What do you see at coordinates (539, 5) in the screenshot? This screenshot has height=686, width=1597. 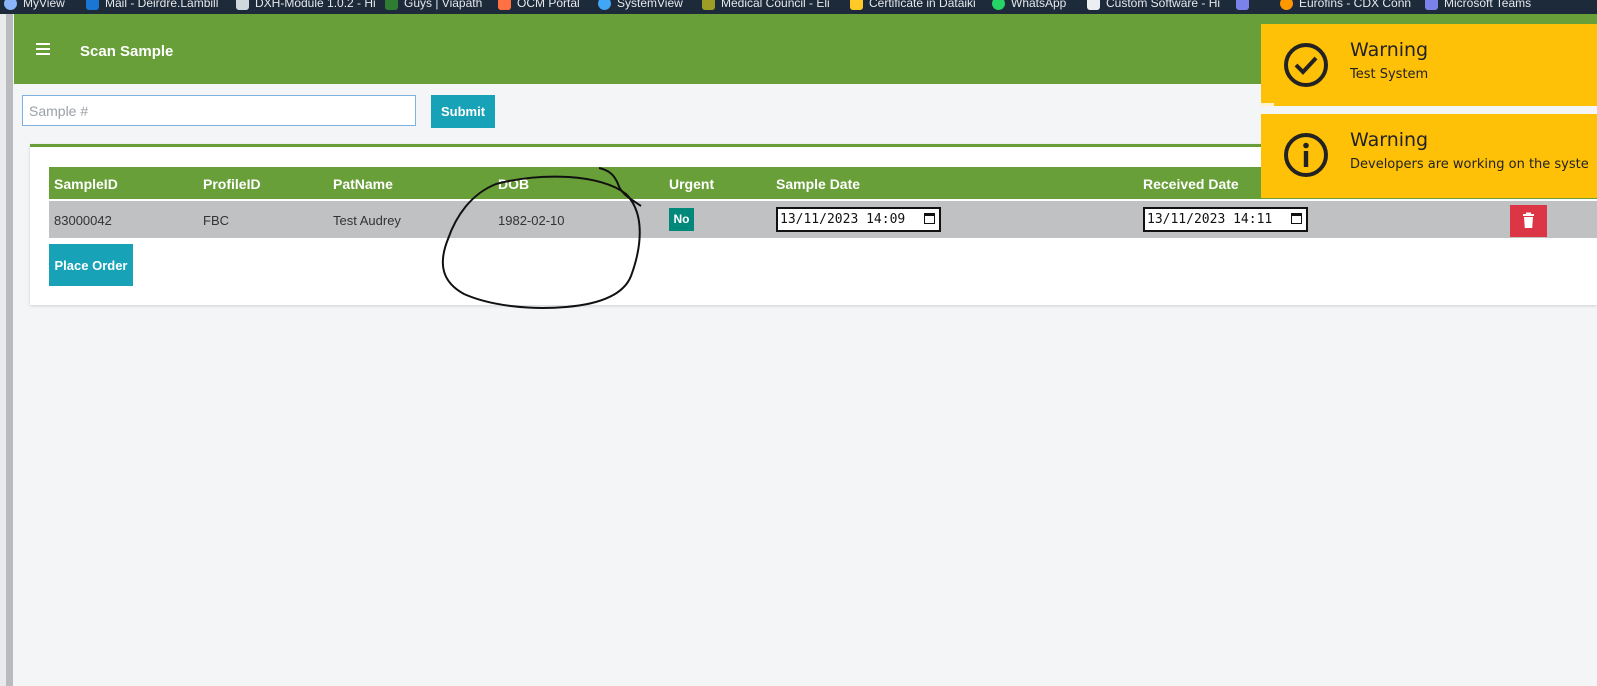 I see `bookmark-ocm-portal: OCM Portal` at bounding box center [539, 5].